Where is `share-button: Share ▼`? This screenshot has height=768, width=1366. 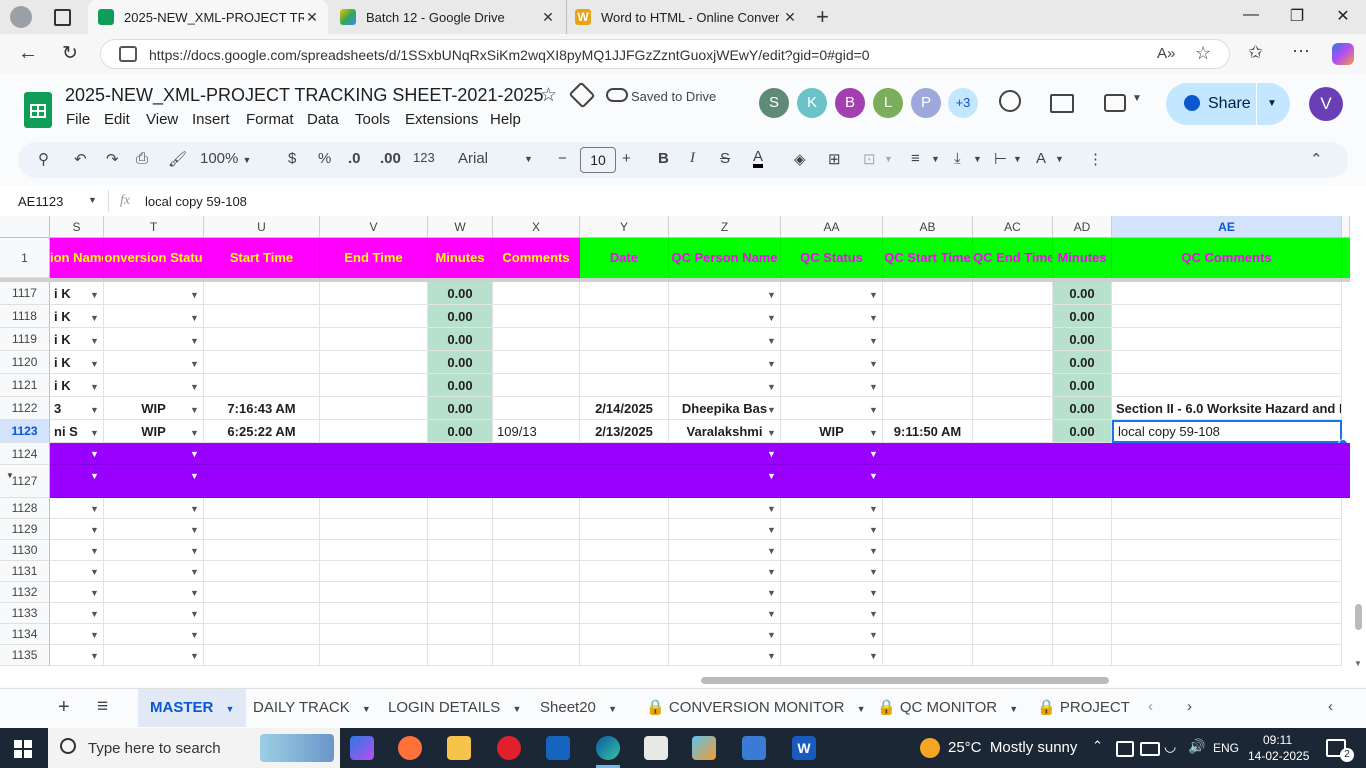 share-button: Share ▼ is located at coordinates (1228, 104).